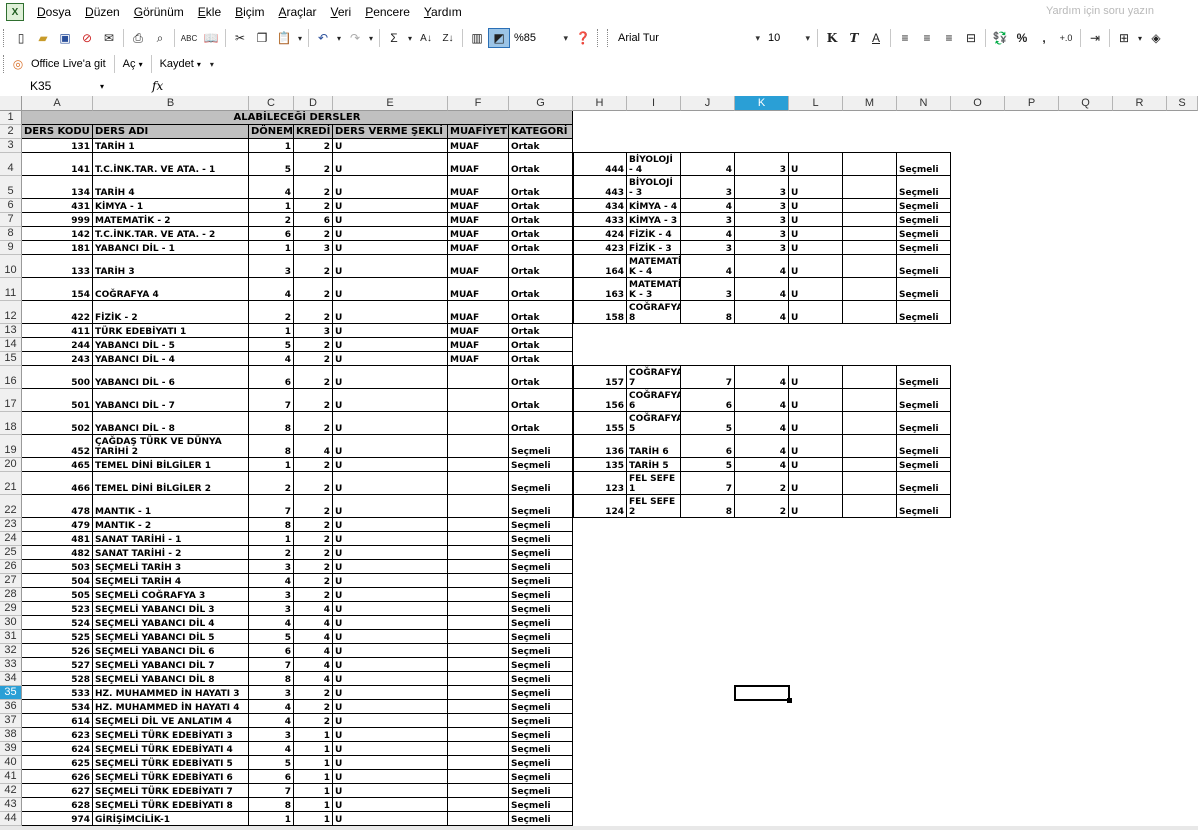 This screenshot has width=1198, height=830. I want to click on table-cell: 625, so click(57, 763).